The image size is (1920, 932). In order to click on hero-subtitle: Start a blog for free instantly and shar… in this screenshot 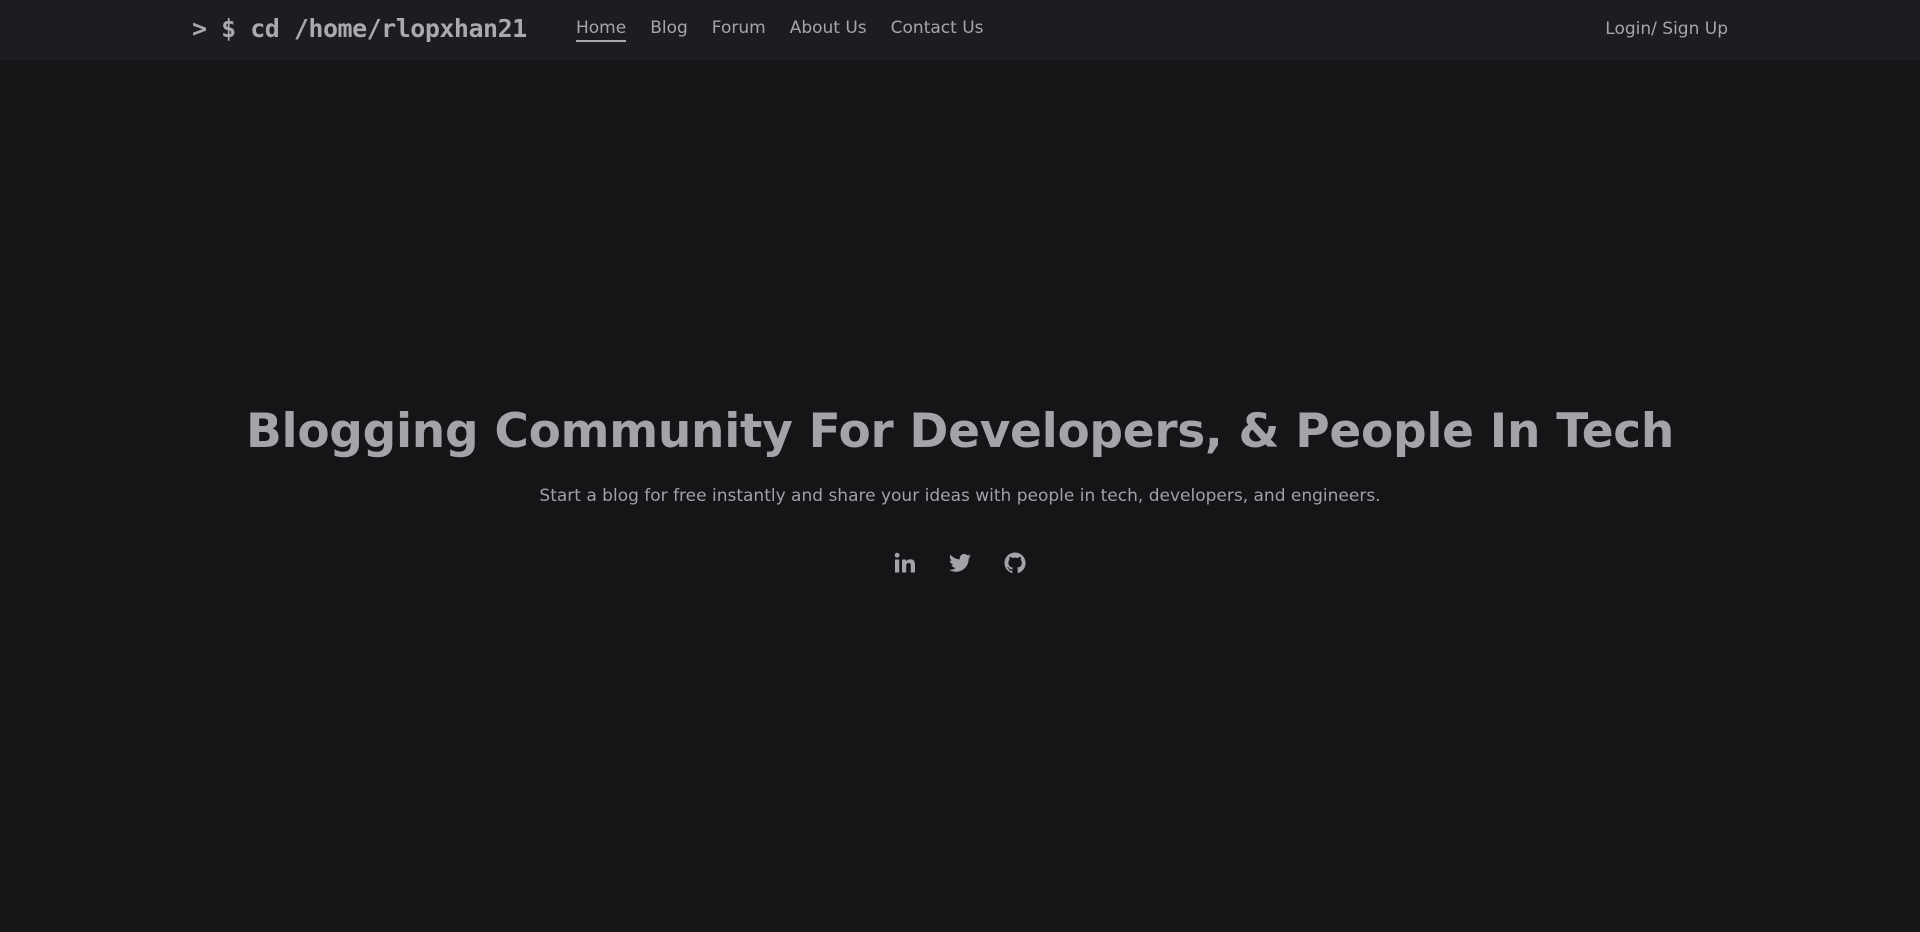, I will do `click(960, 496)`.